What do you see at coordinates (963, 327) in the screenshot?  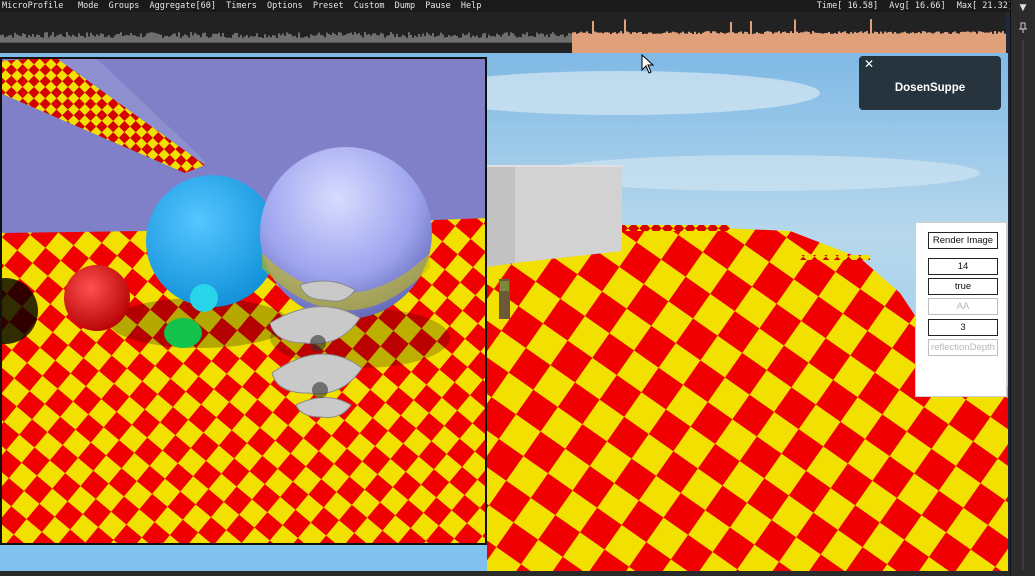 I see `depth-field` at bounding box center [963, 327].